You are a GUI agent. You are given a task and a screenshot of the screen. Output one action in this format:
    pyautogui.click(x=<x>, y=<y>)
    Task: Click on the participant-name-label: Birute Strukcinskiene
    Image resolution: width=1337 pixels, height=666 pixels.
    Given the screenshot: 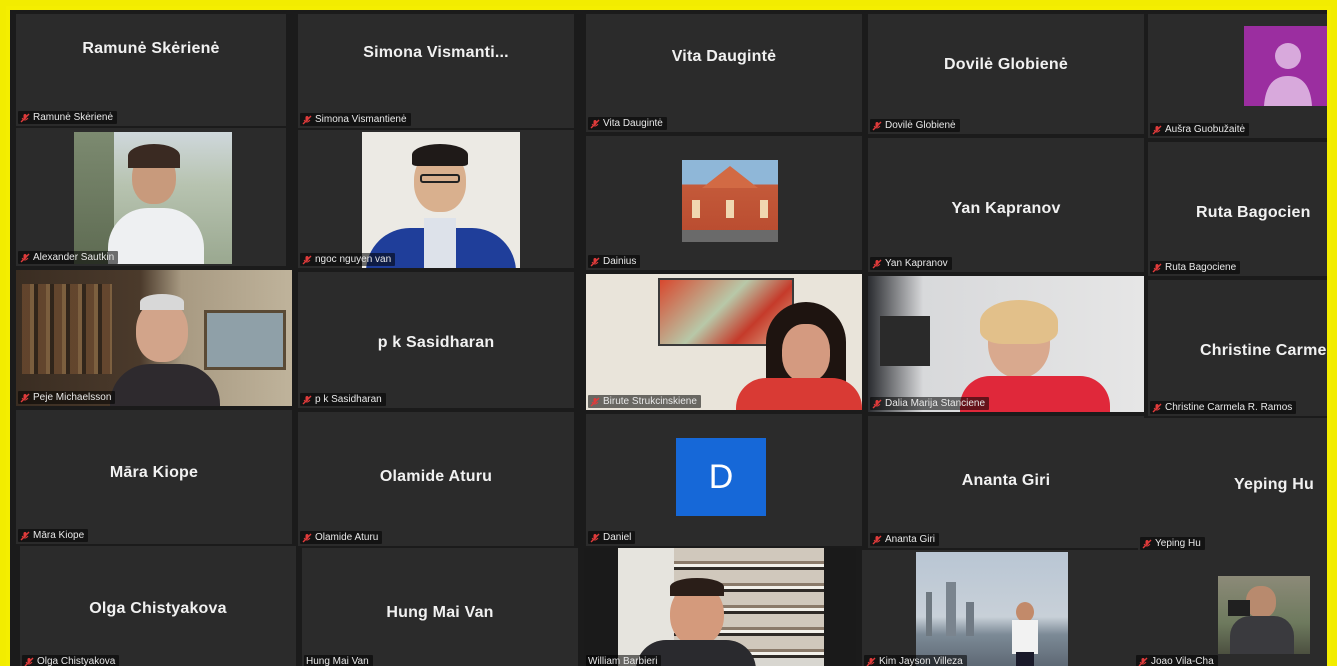 What is the action you would take?
    pyautogui.click(x=644, y=401)
    